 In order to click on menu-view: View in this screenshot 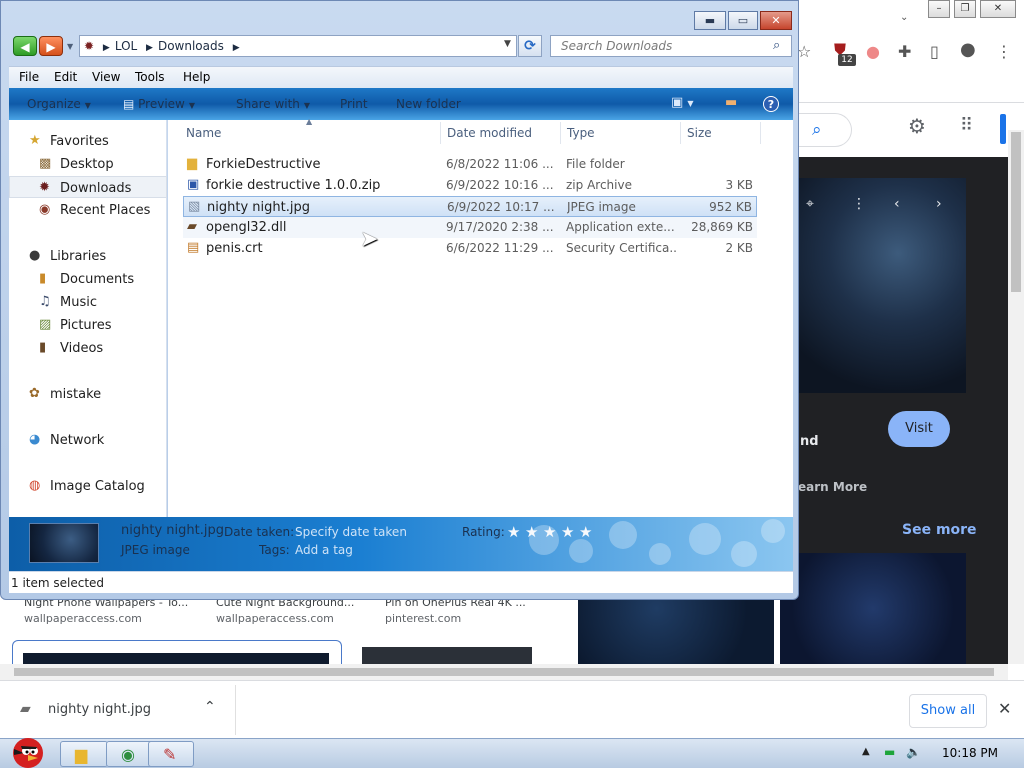, I will do `click(106, 77)`.